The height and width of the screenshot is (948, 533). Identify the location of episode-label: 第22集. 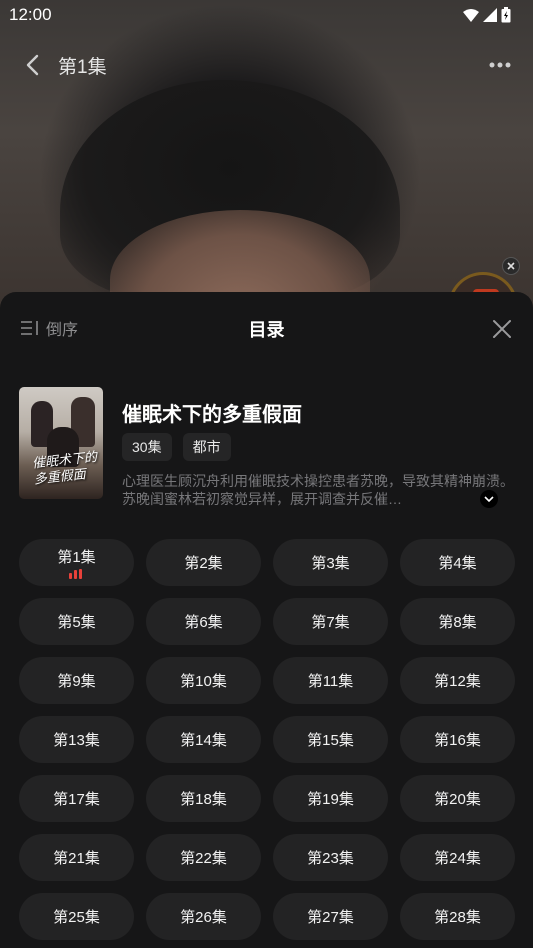
(203, 858).